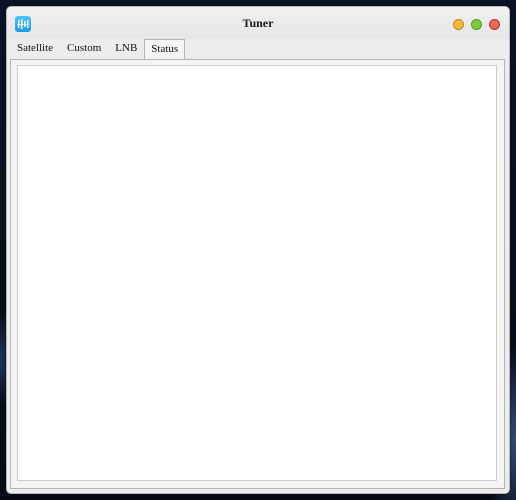 Image resolution: width=516 pixels, height=500 pixels. What do you see at coordinates (35, 48) in the screenshot?
I see `tab-satellite: Satellite` at bounding box center [35, 48].